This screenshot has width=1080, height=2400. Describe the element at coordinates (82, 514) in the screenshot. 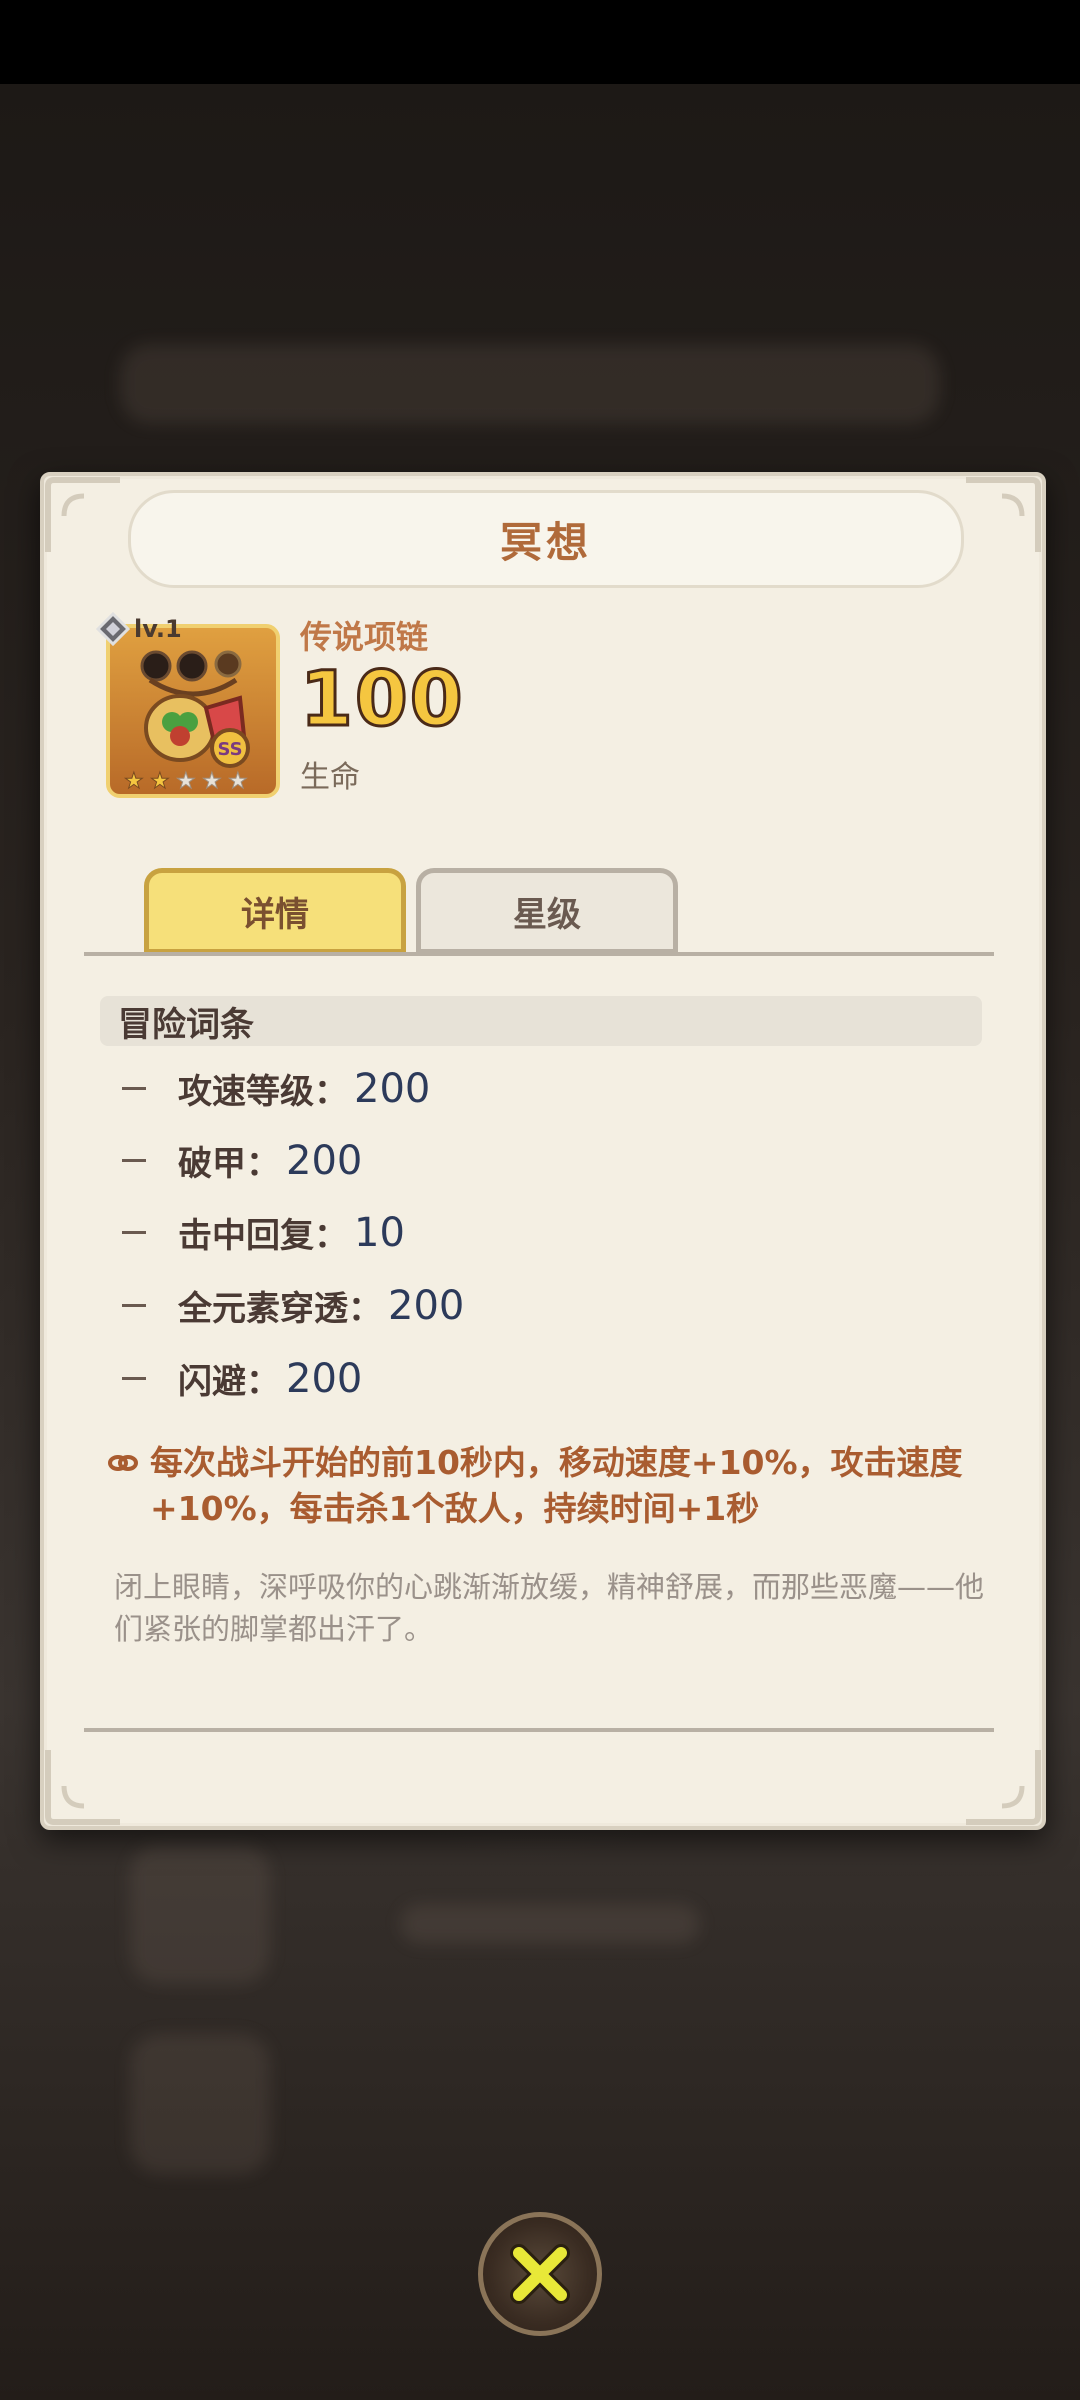

I see `ornament-corner-top-left` at that location.